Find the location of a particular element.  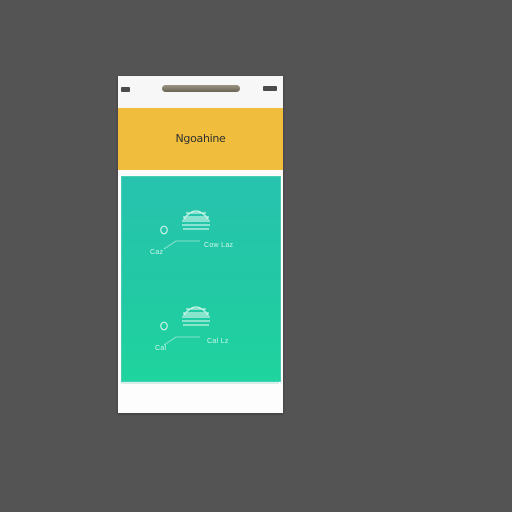

card-left-label: Cal is located at coordinates (161, 348).